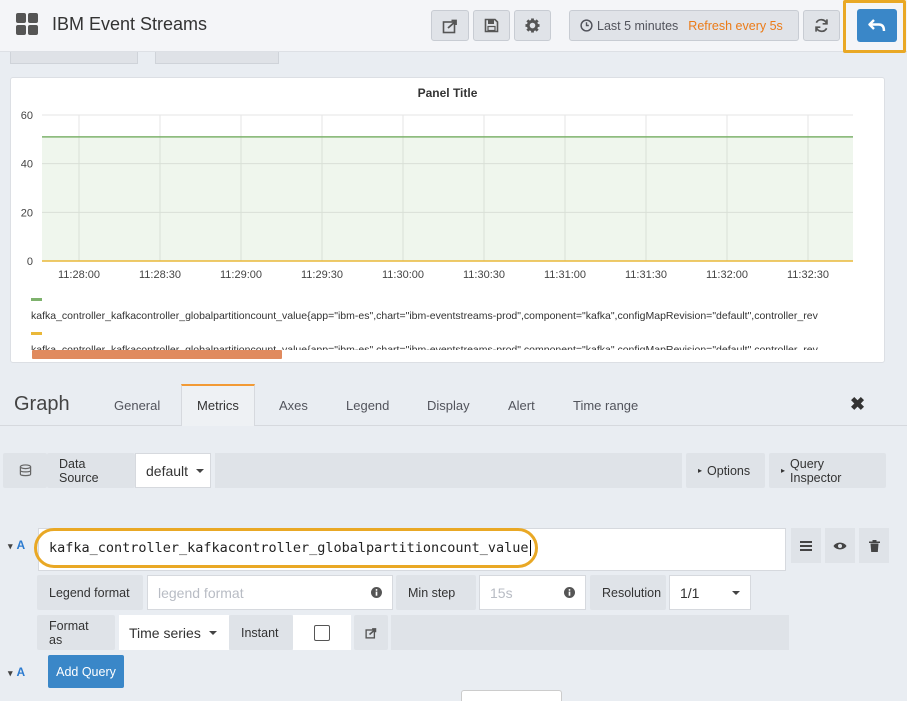  What do you see at coordinates (27, 165) in the screenshot?
I see `y-tick-label: 40` at bounding box center [27, 165].